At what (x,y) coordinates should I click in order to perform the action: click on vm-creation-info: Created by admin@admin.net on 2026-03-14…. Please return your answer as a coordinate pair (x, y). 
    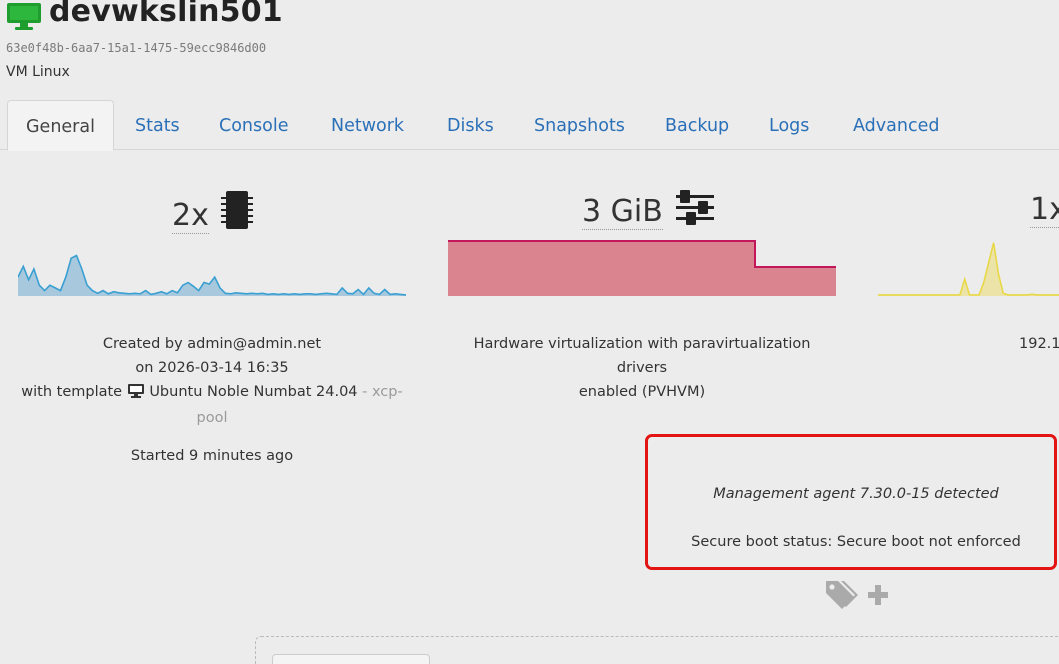
    Looking at the image, I should click on (212, 381).